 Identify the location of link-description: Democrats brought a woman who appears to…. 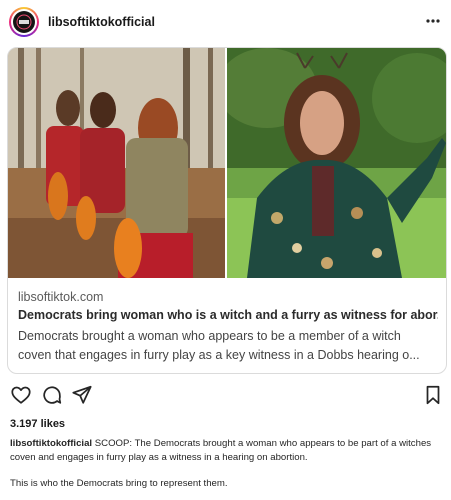
(219, 345).